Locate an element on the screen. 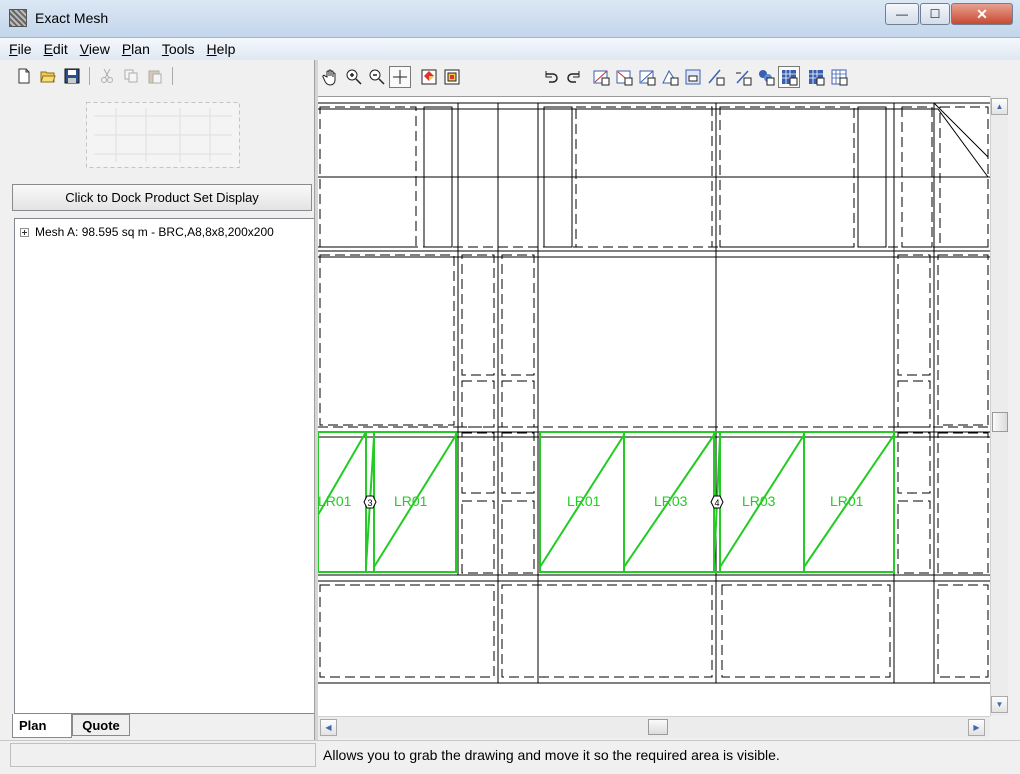  tree-item-label: Mesh A: 98.595 sq m - BRC,A8,8x8,200x200 is located at coordinates (154, 232).